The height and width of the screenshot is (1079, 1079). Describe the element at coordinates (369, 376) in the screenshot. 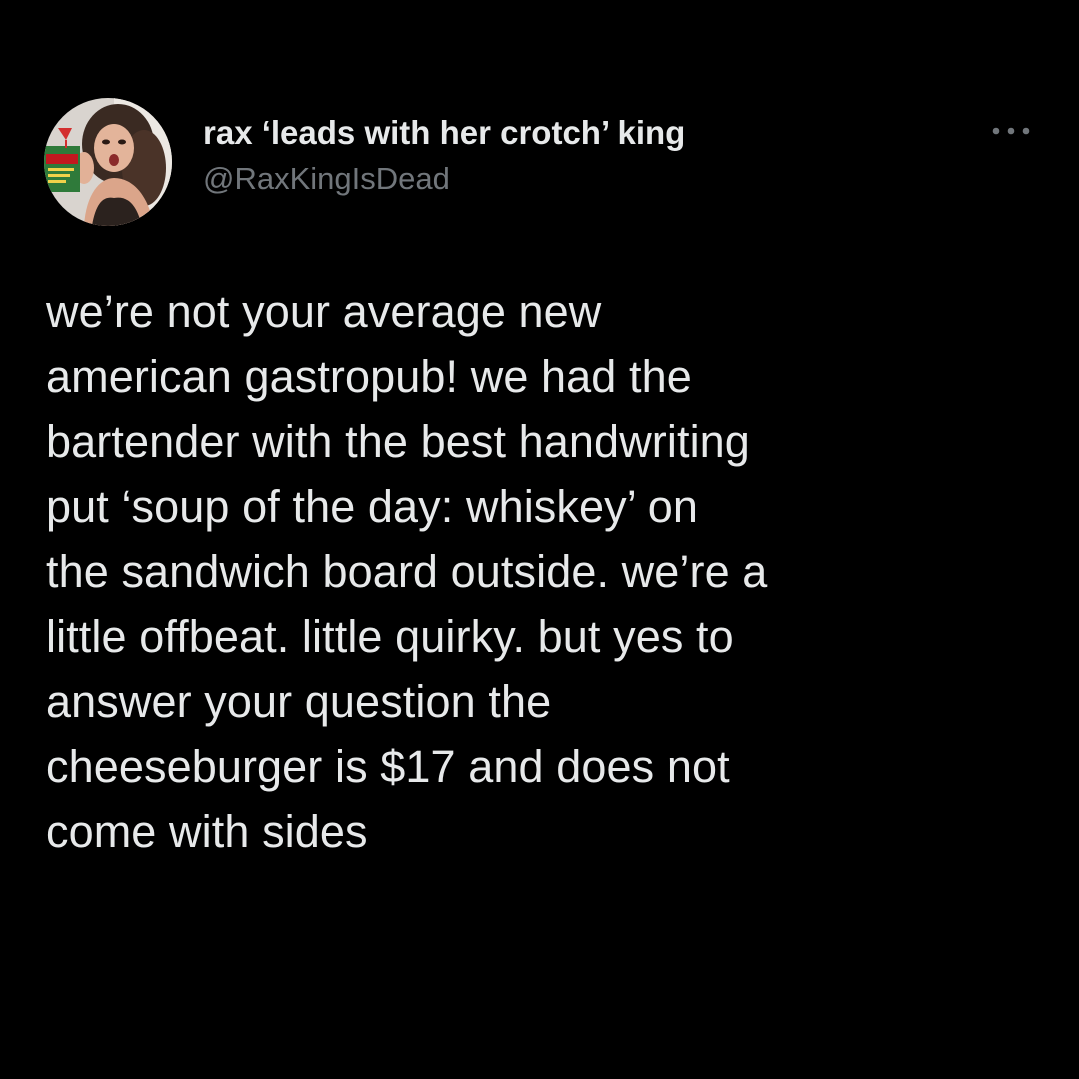

I see `tweet-text-line: american gastropub! we had the` at that location.